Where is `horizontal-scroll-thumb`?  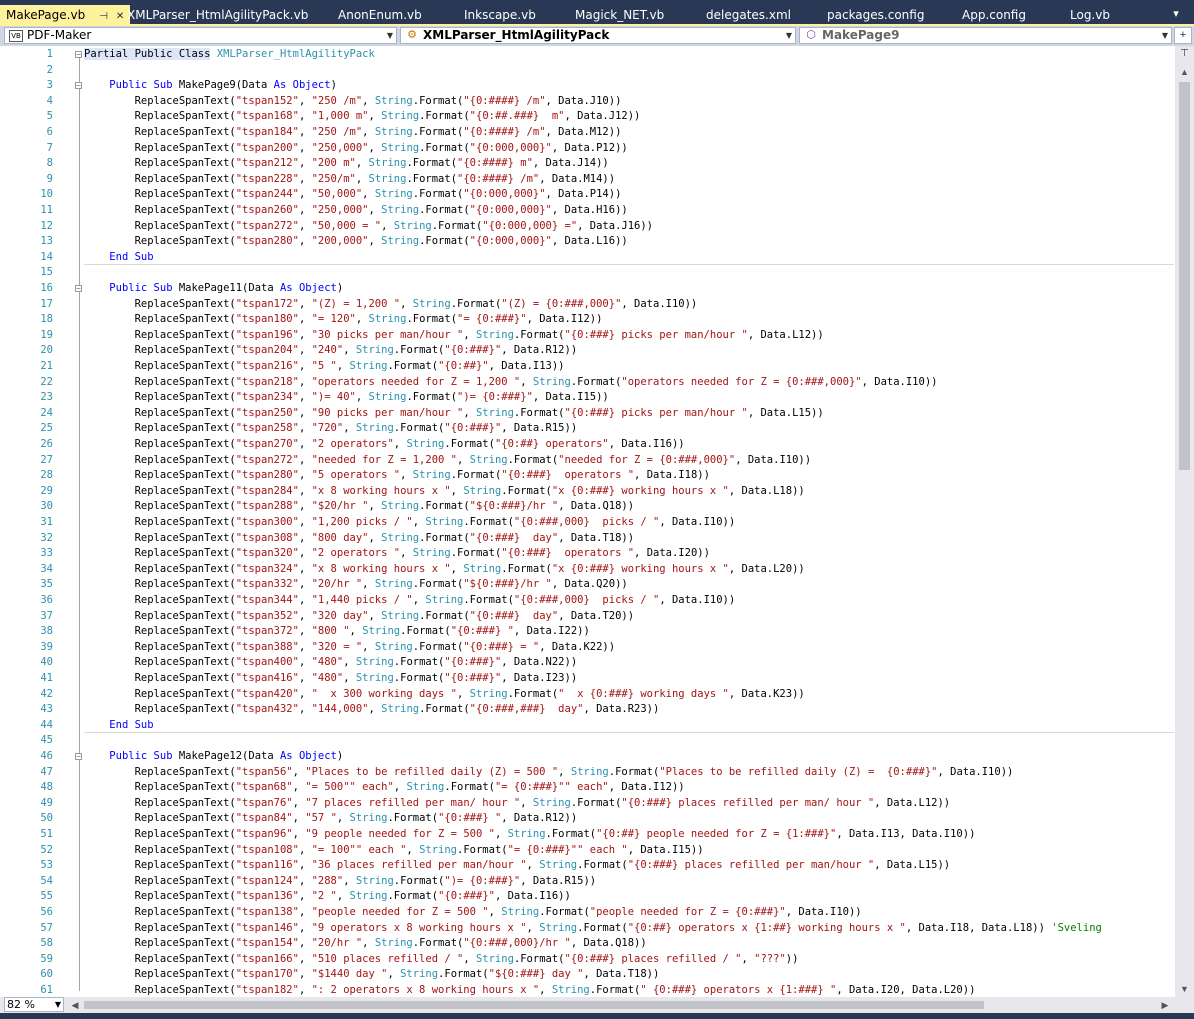
horizontal-scroll-thumb is located at coordinates (534, 1005).